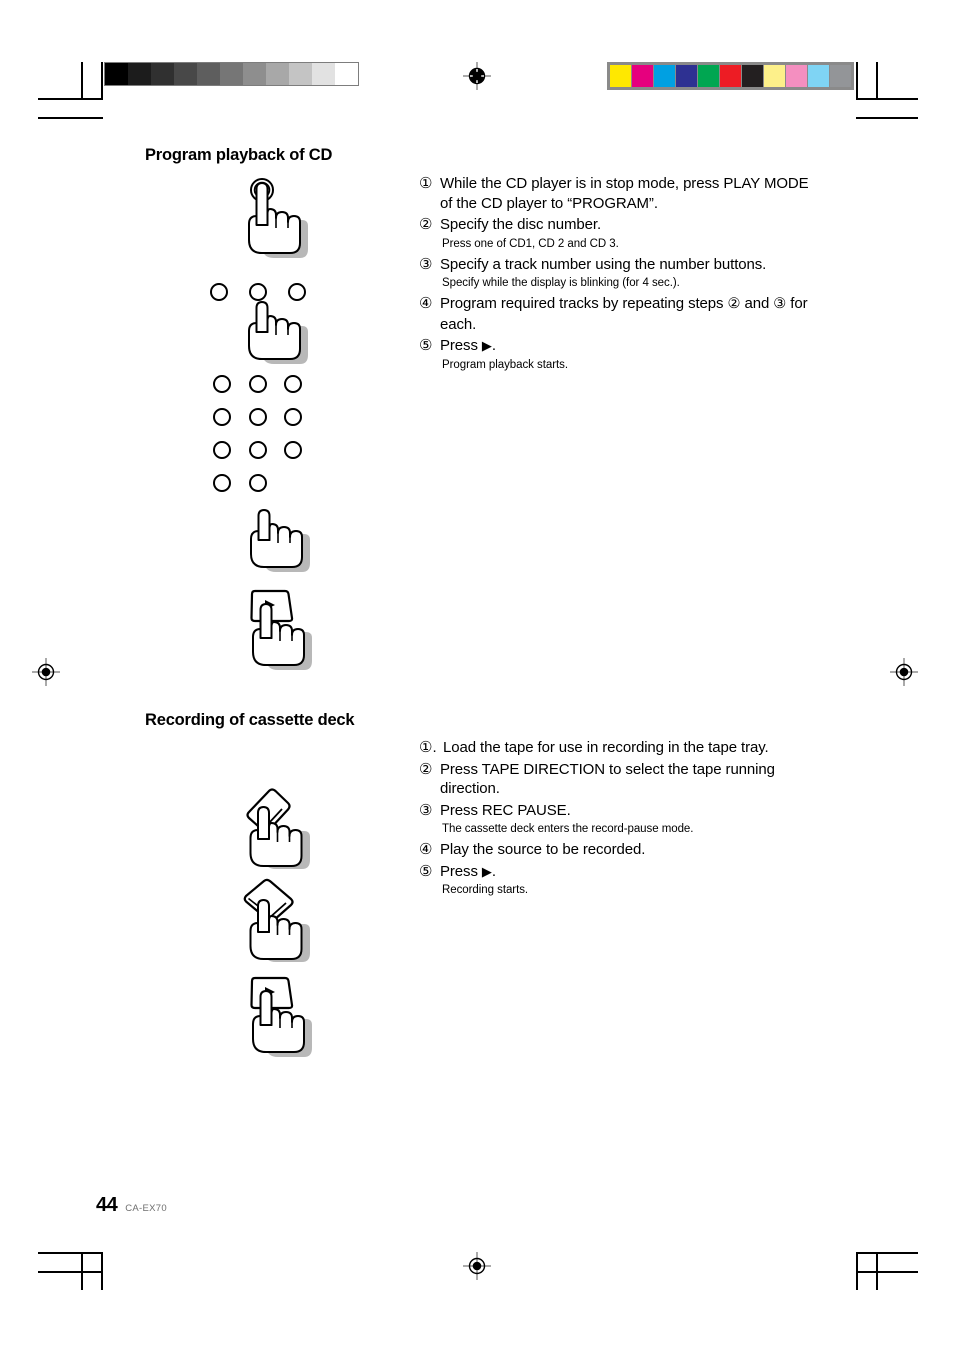 The height and width of the screenshot is (1351, 954). Describe the element at coordinates (426, 183) in the screenshot. I see `step-number: ①` at that location.